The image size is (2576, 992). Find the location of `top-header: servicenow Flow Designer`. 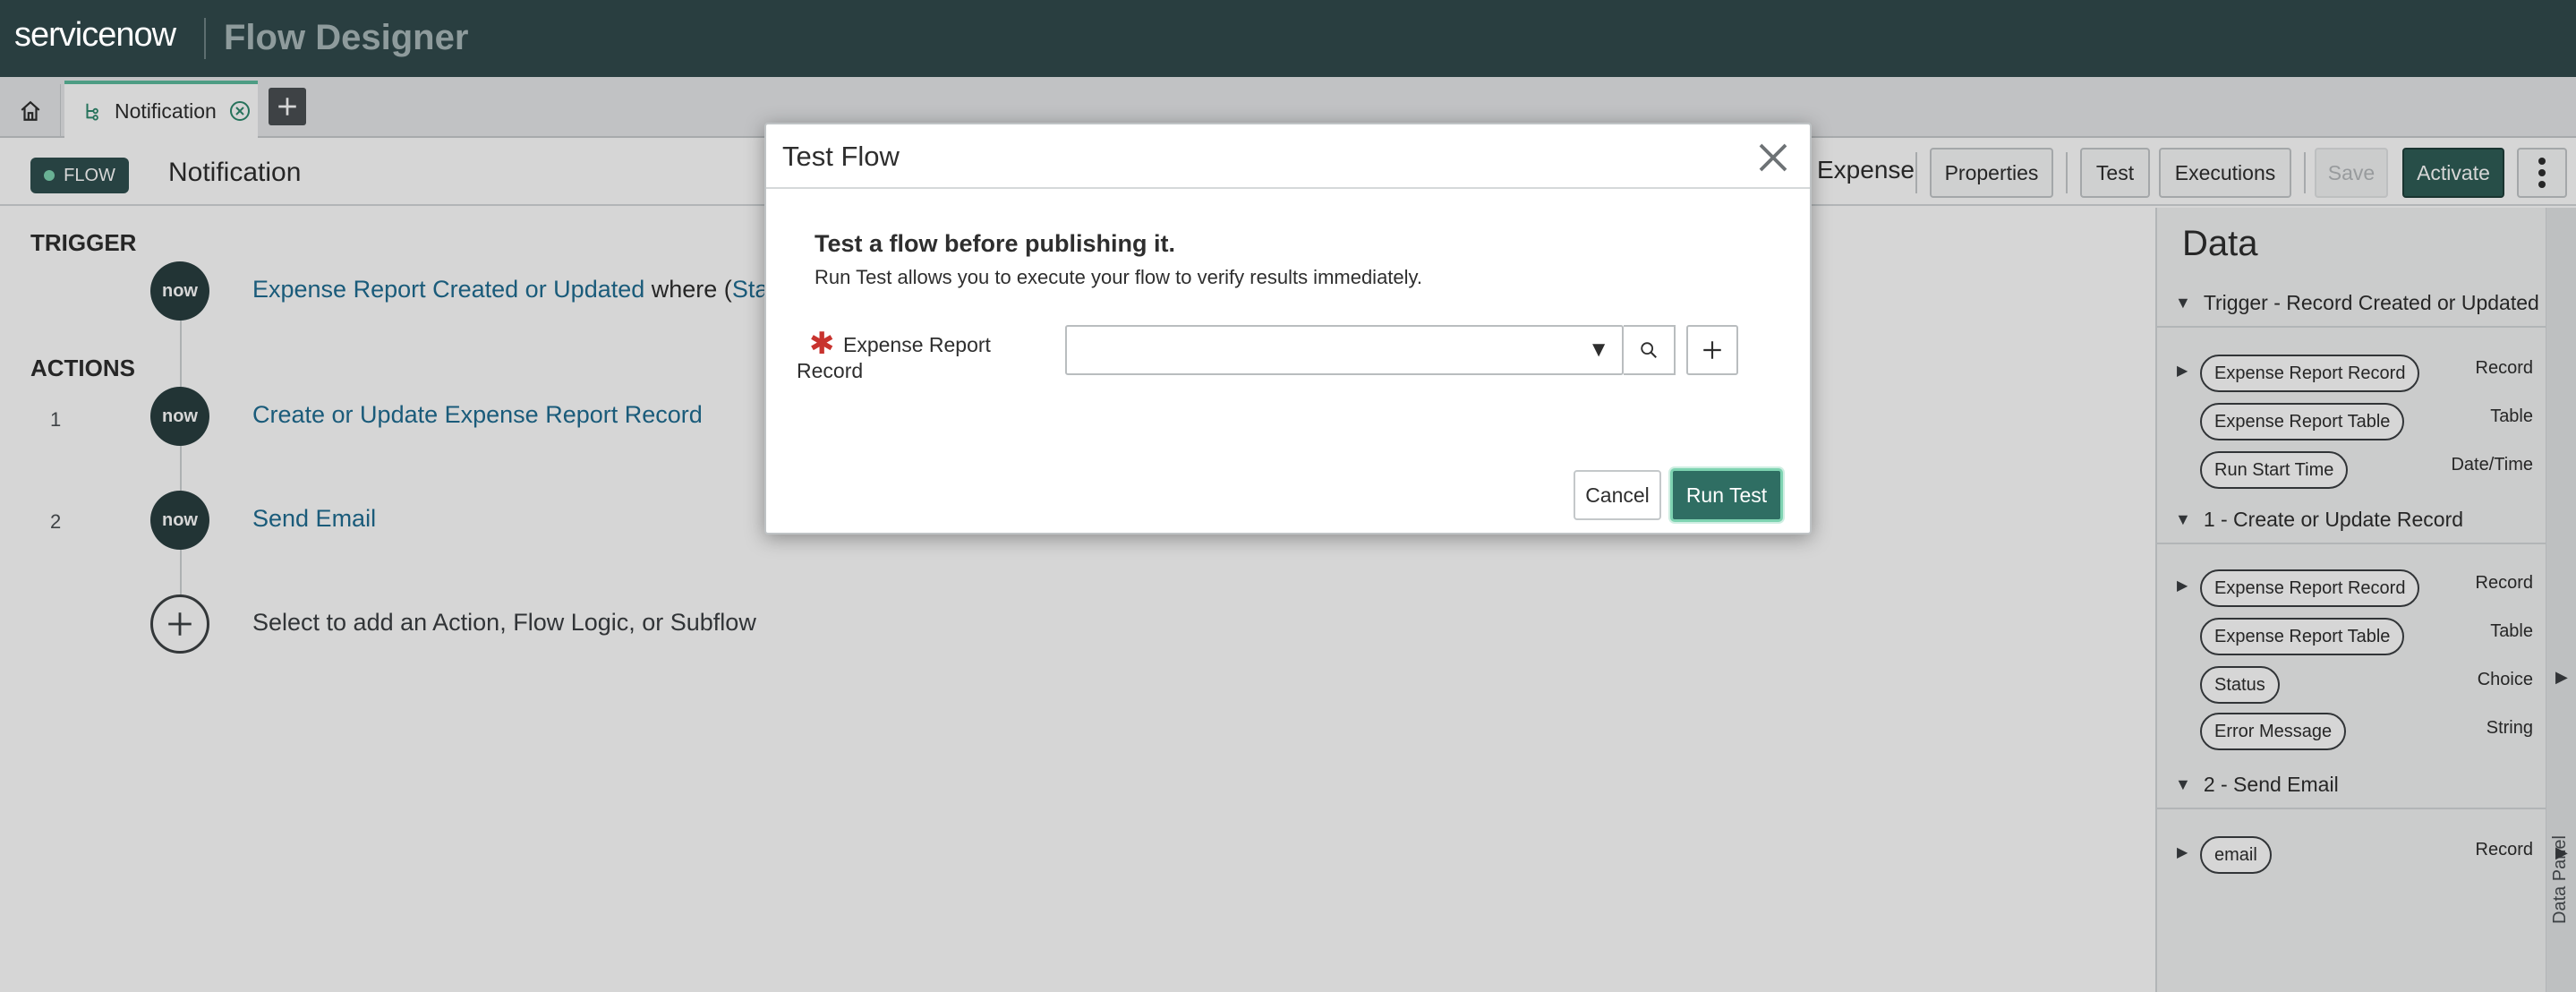

top-header: servicenow Flow Designer is located at coordinates (1288, 38).